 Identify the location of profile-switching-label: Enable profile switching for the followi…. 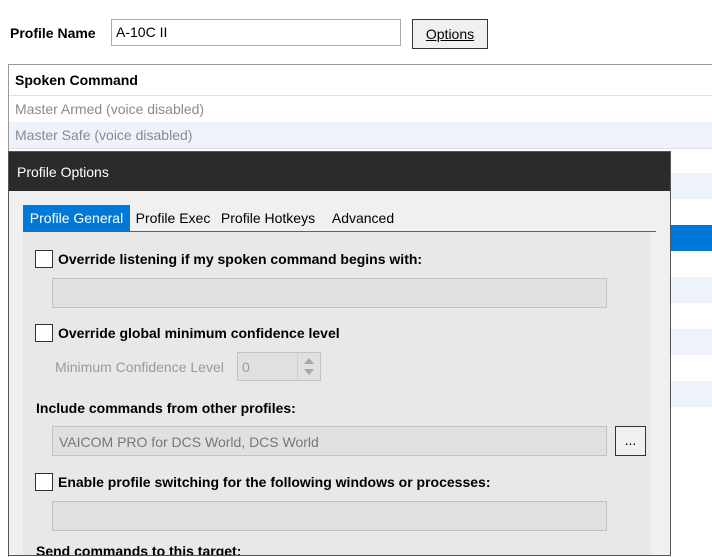
(274, 482).